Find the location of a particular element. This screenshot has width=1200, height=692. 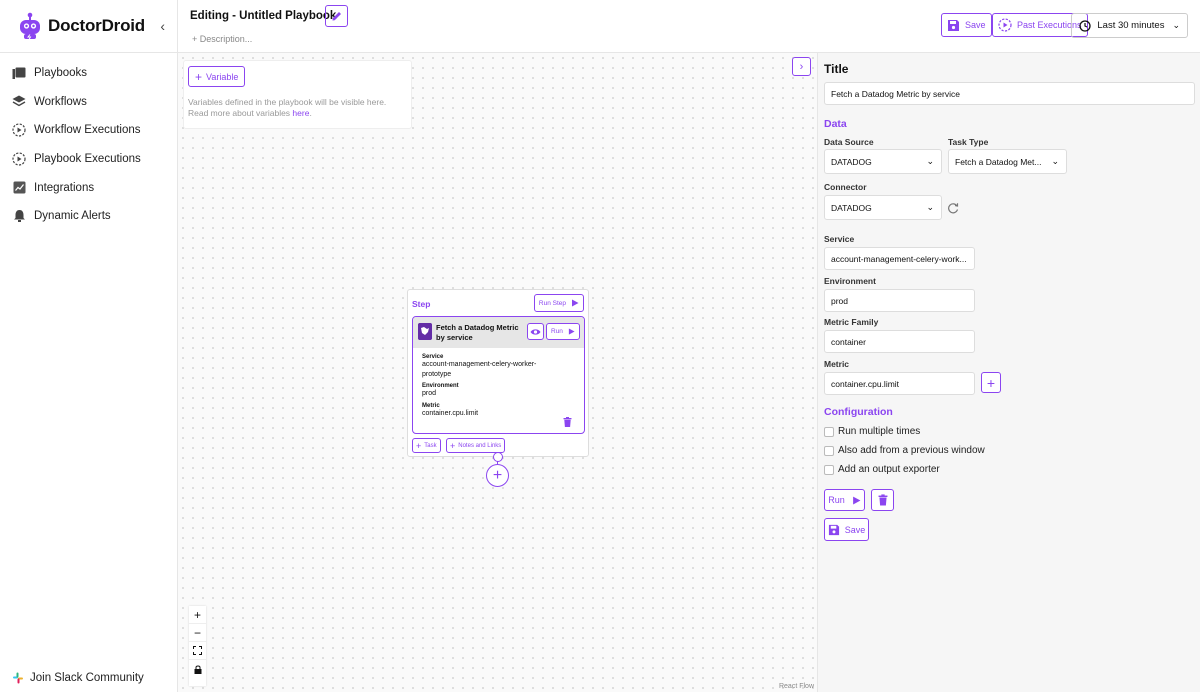

checkbox-label: Also add from a previous window is located at coordinates (911, 450).